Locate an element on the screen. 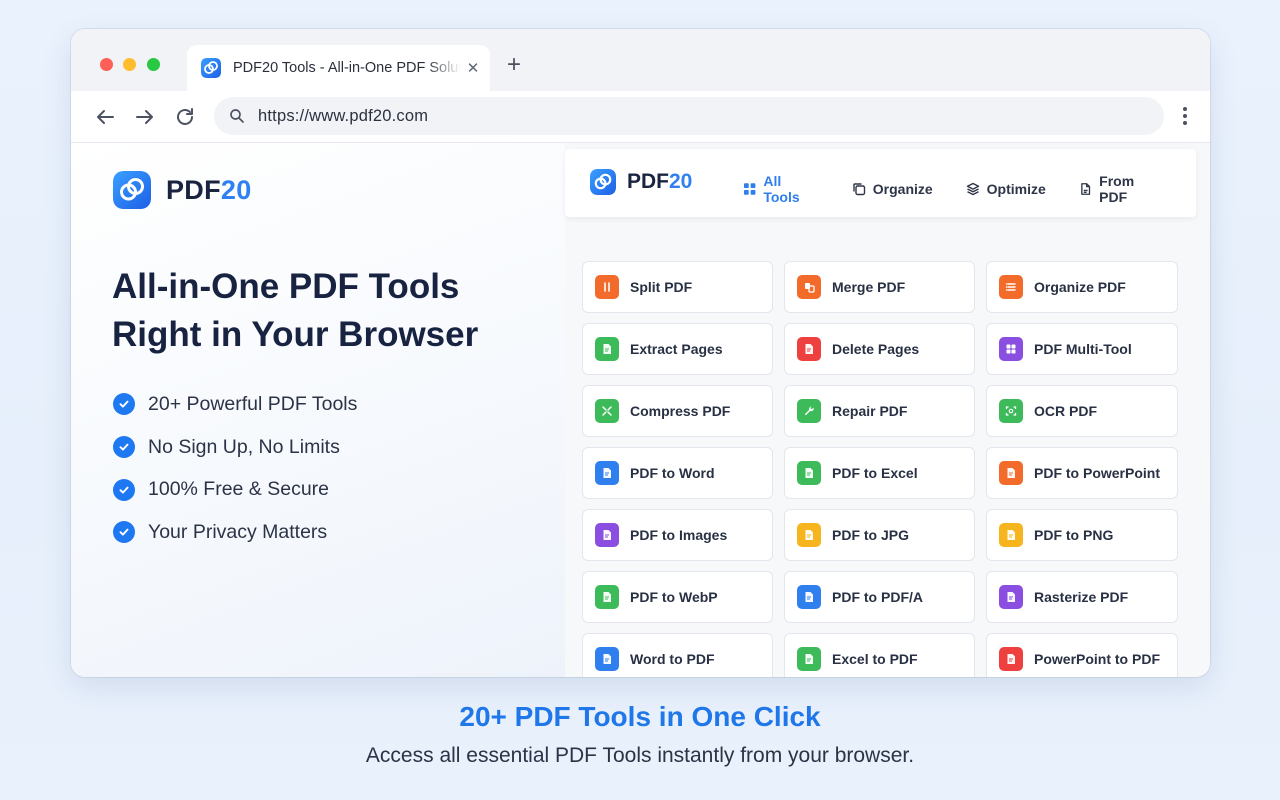 The image size is (1280, 800). list-icon is located at coordinates (1011, 287).